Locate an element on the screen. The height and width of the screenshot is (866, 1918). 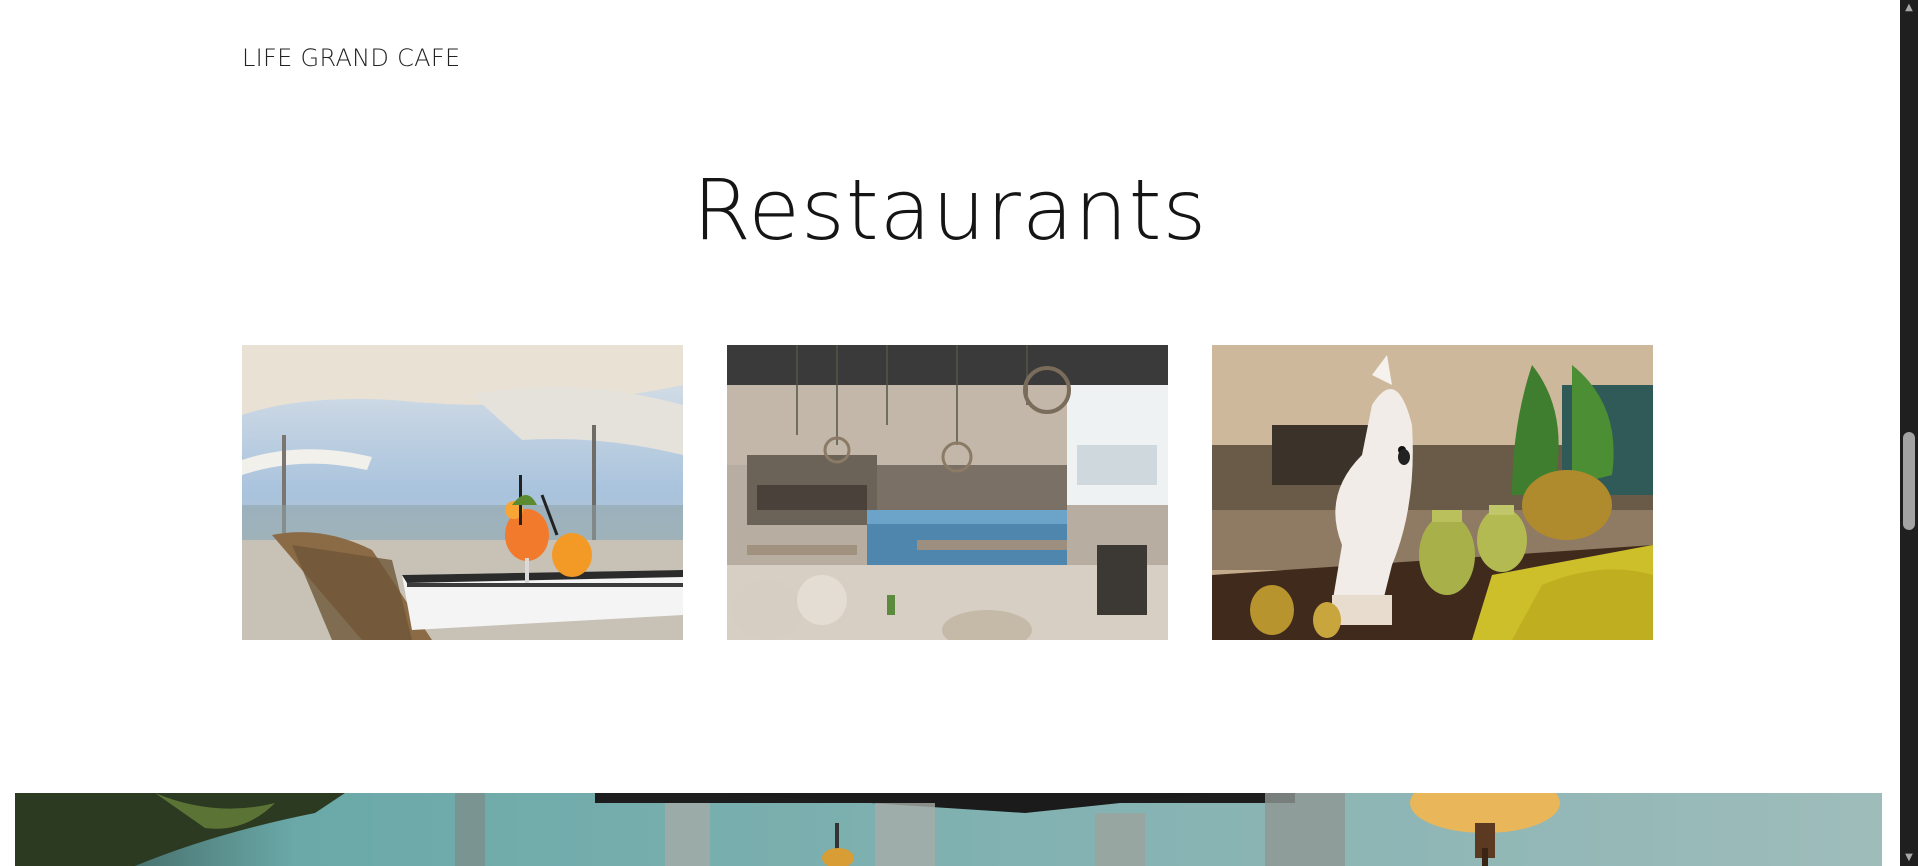
gallery-photo-dining-room is located at coordinates (947, 492).